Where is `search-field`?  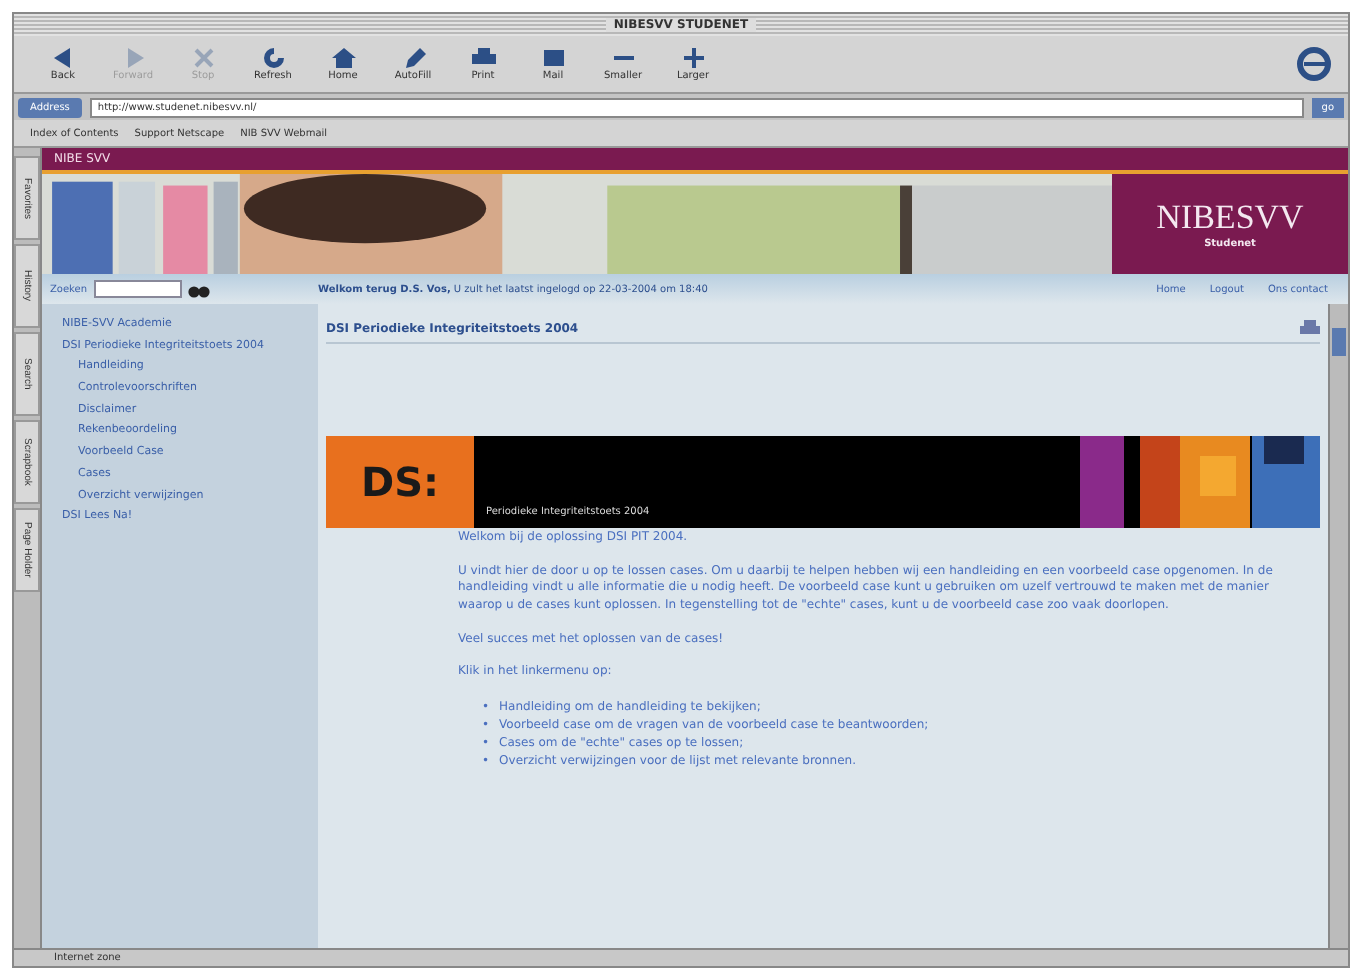
search-field is located at coordinates (137, 289).